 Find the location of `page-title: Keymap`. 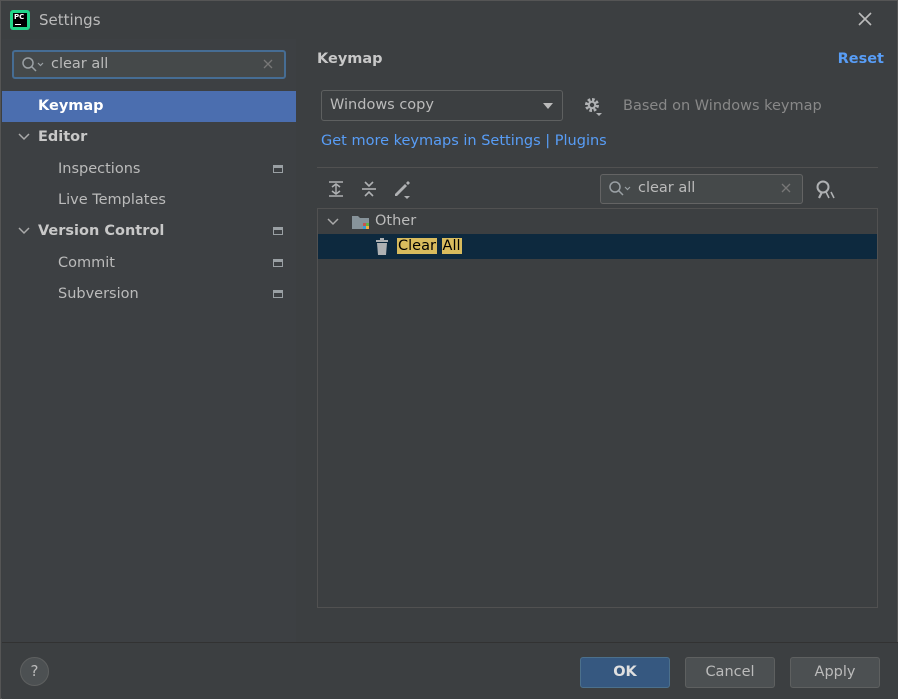

page-title: Keymap is located at coordinates (350, 59).